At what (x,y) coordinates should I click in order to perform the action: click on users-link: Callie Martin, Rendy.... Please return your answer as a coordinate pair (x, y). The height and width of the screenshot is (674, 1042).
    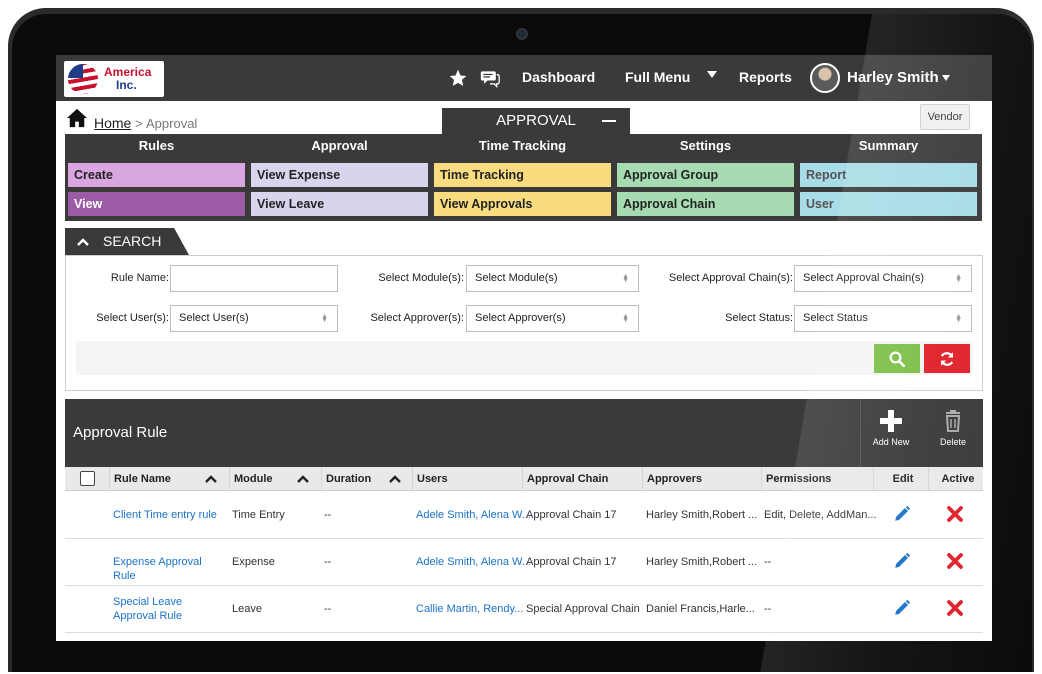
    Looking at the image, I should click on (469, 609).